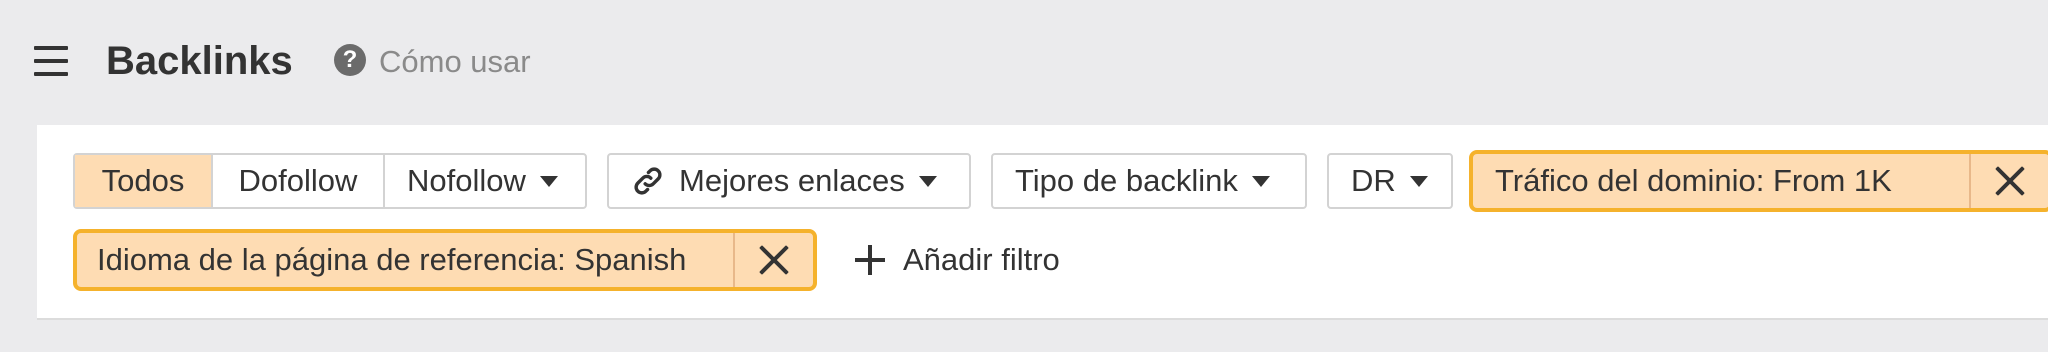 This screenshot has height=352, width=2048. I want to click on segment-todos-label: Todos, so click(143, 180).